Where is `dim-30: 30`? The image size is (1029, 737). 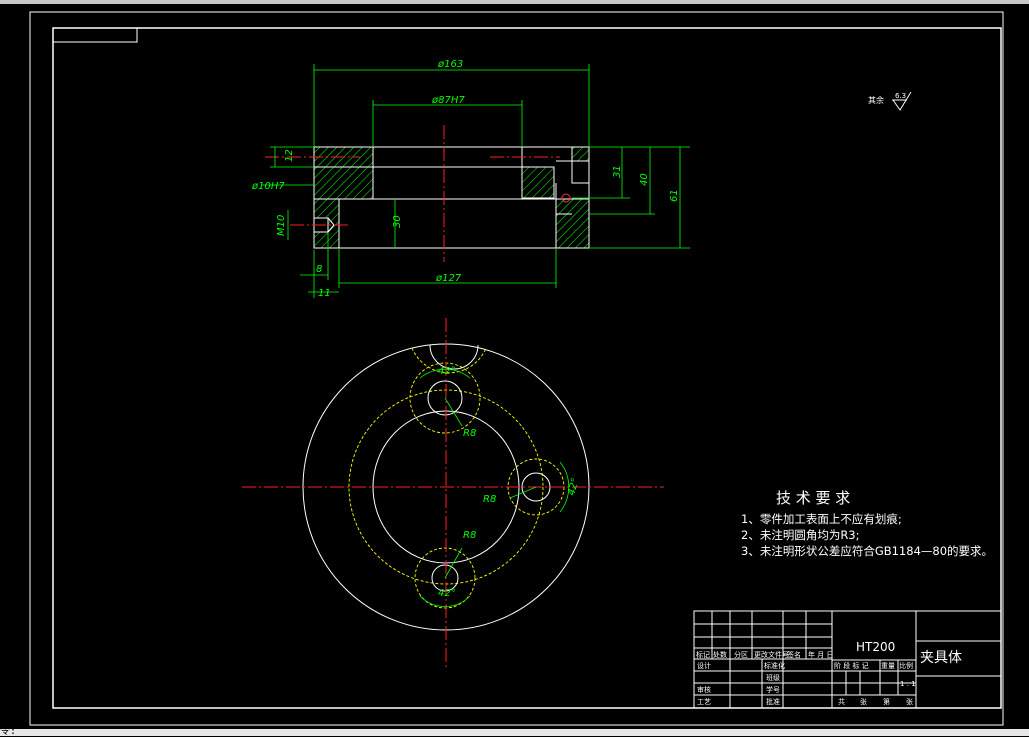 dim-30: 30 is located at coordinates (397, 221).